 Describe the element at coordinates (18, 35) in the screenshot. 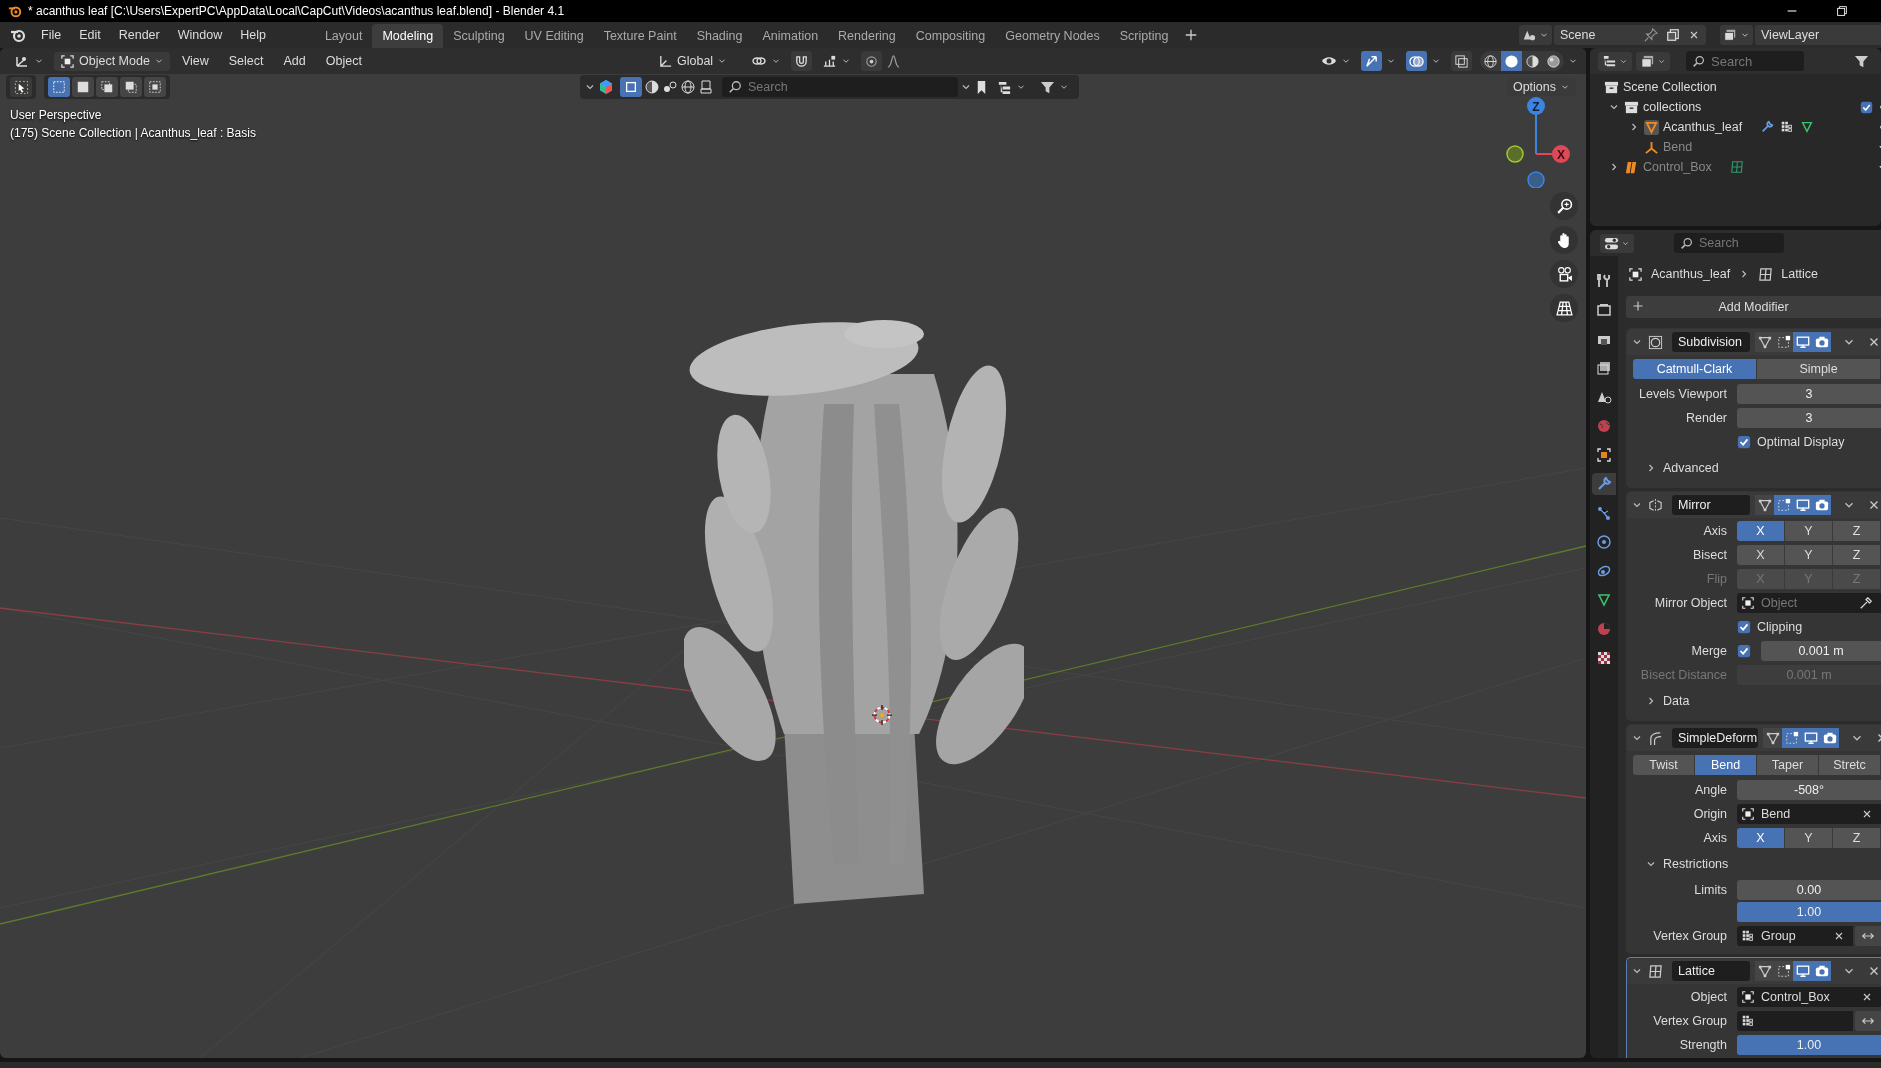

I see `blender-logo-icon` at that location.